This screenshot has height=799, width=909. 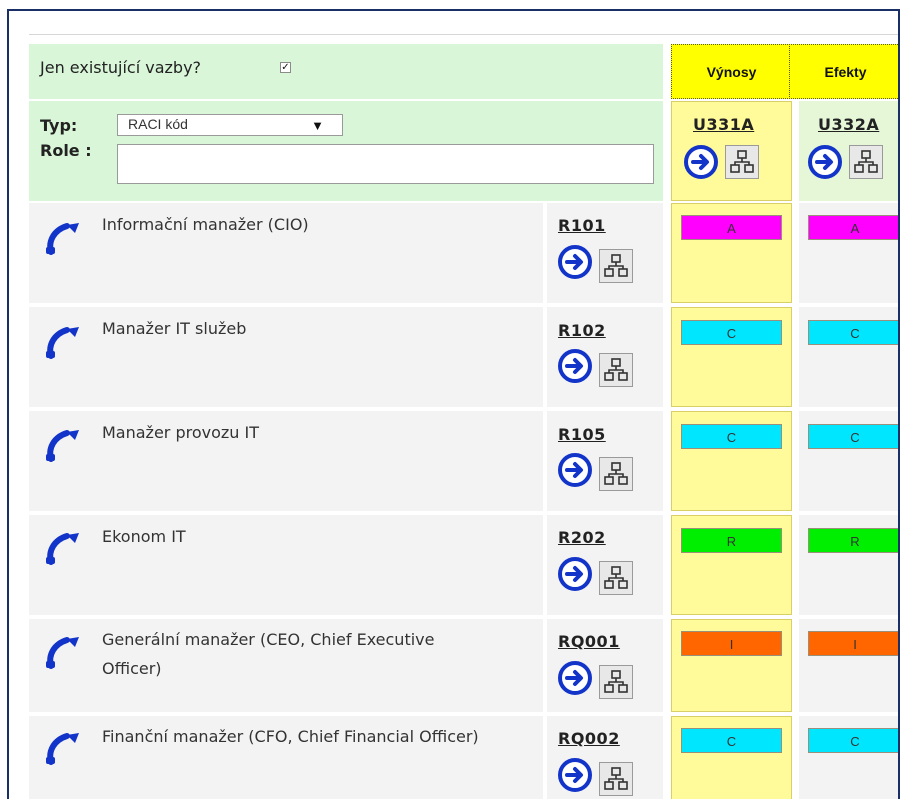 What do you see at coordinates (144, 536) in the screenshot?
I see `role-name: Ekonom IT` at bounding box center [144, 536].